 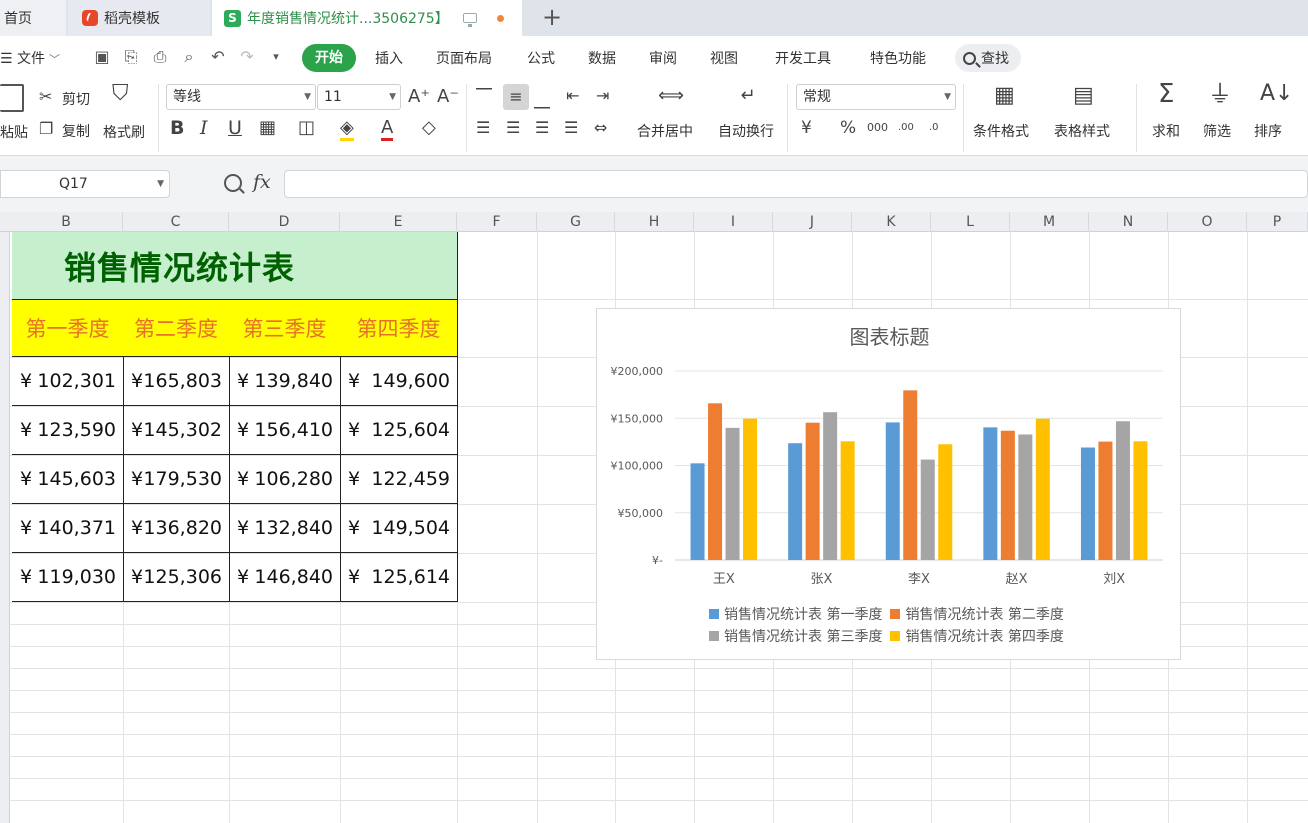 What do you see at coordinates (262, 182) in the screenshot?
I see `fx-icon: fx` at bounding box center [262, 182].